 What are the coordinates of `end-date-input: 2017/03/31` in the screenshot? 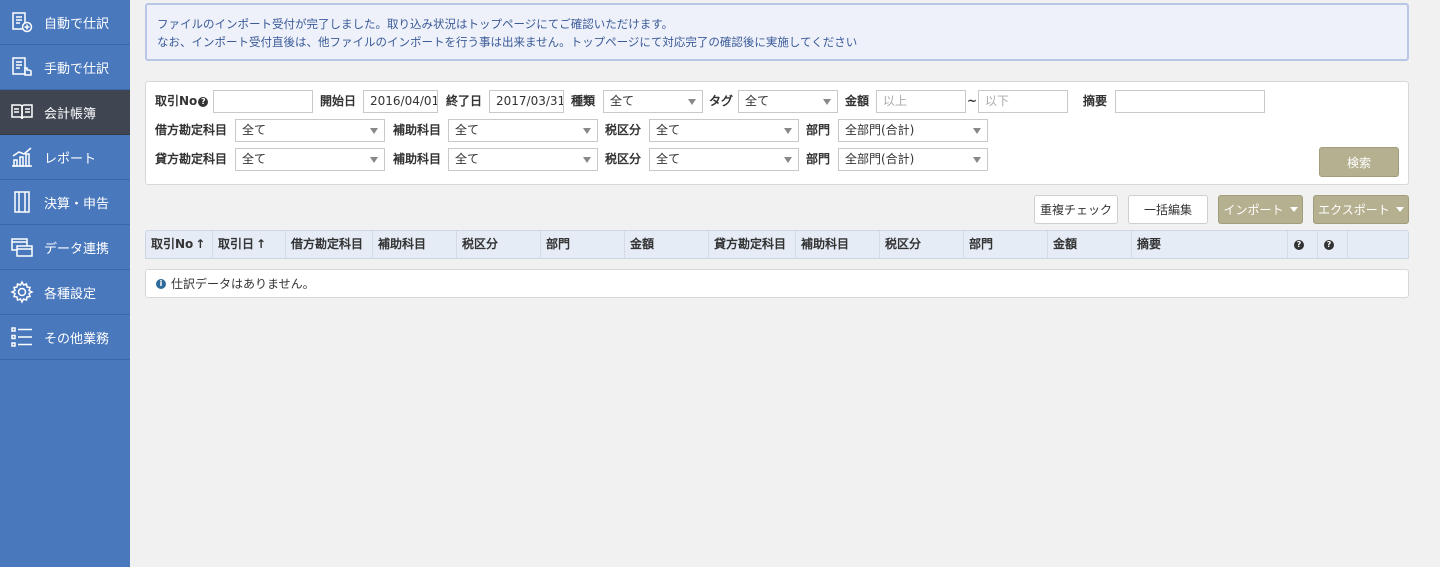 It's located at (526, 101).